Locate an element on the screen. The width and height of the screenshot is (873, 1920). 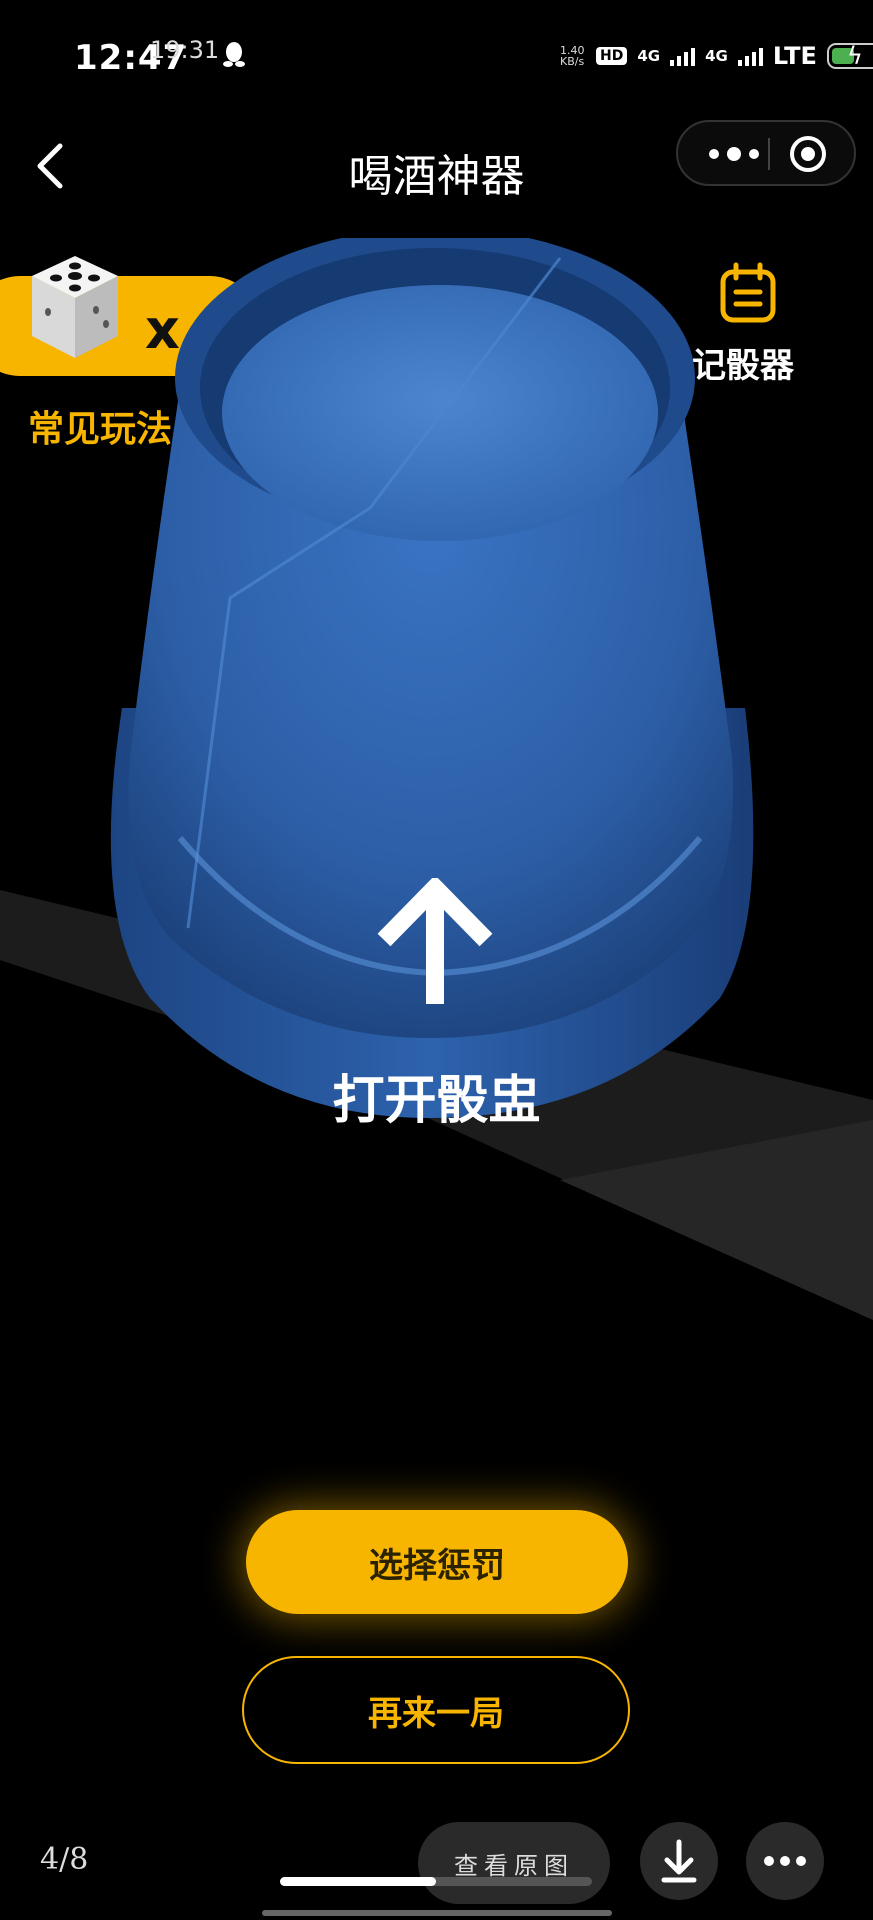
play-again-button: 再来一局 is located at coordinates (436, 1710).